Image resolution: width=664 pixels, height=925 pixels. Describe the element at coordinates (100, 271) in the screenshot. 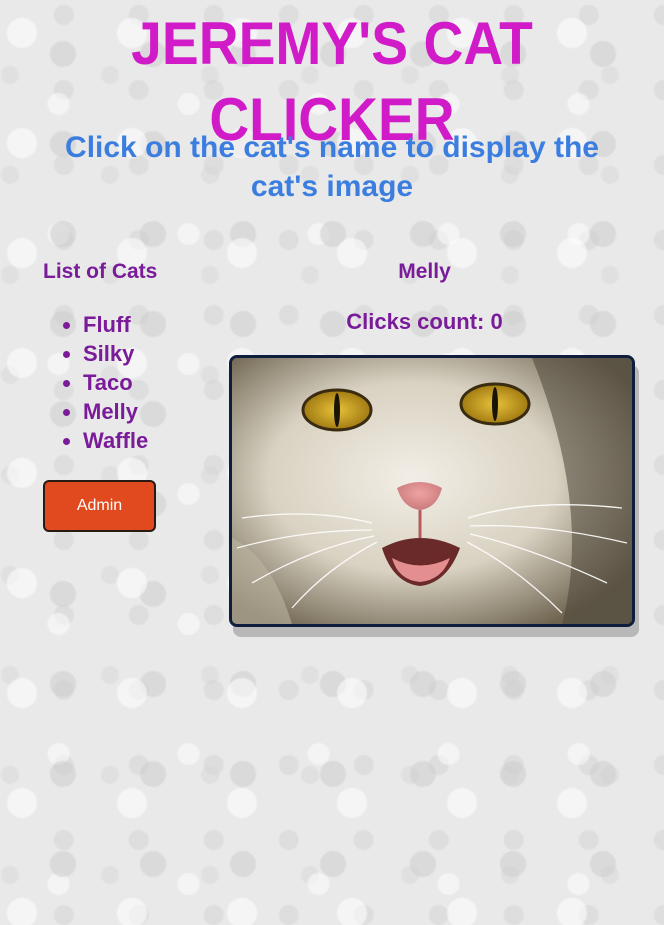

I see `cat-list-heading: List of Cats` at that location.